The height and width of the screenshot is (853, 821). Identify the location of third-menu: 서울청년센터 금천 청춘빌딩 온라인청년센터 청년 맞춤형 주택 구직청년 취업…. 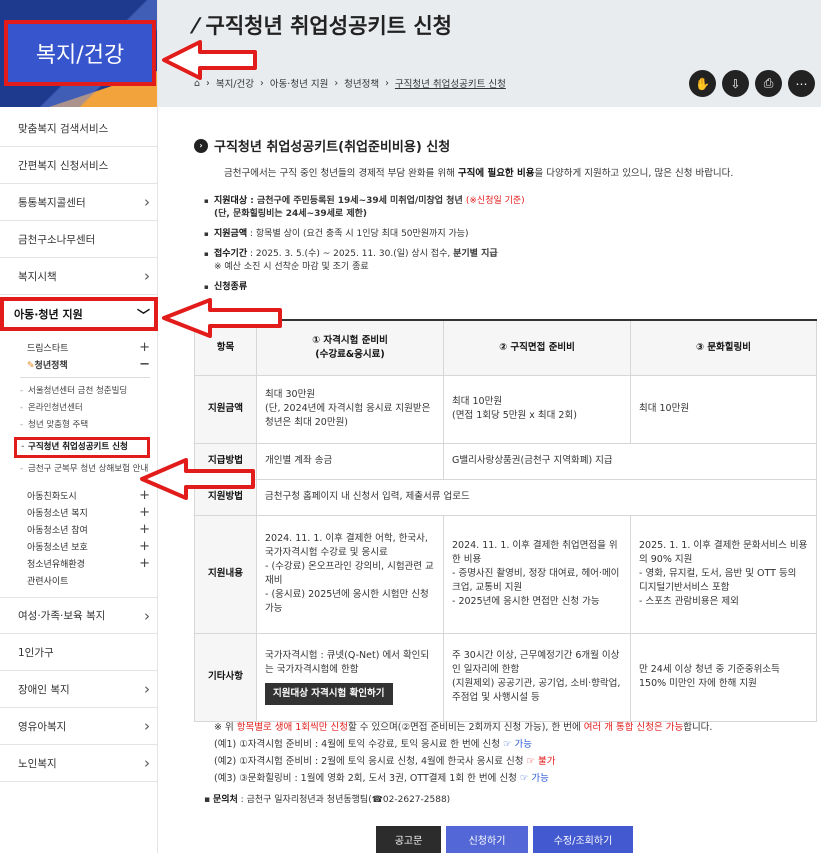
(82, 429).